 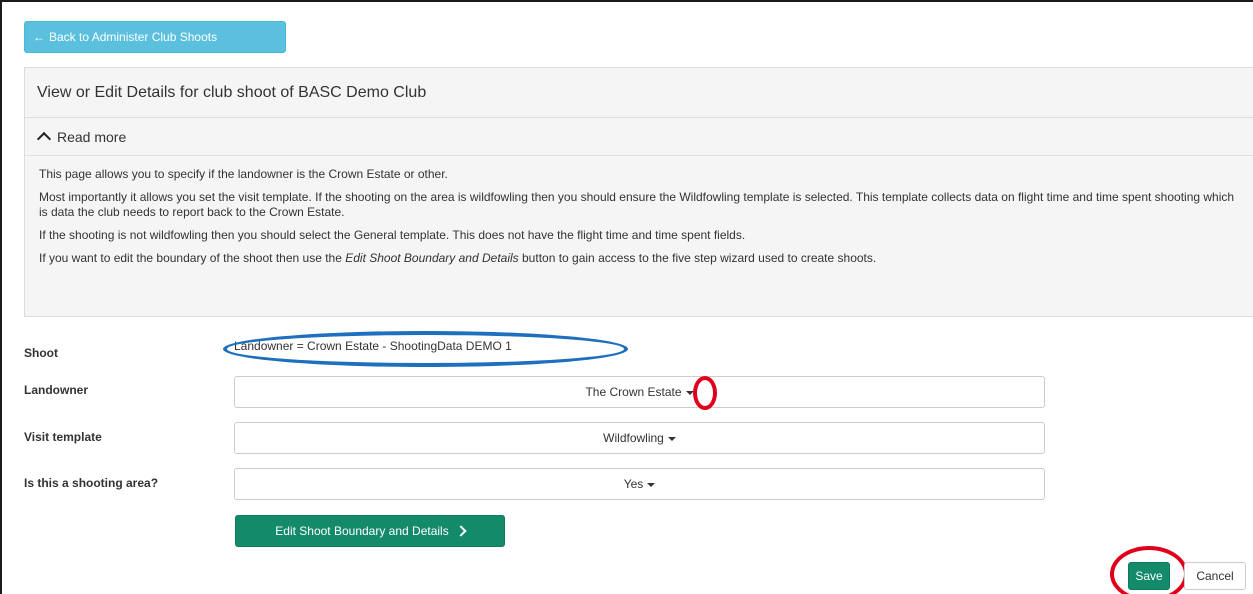 I want to click on shoot-label: Shoot, so click(x=41, y=353).